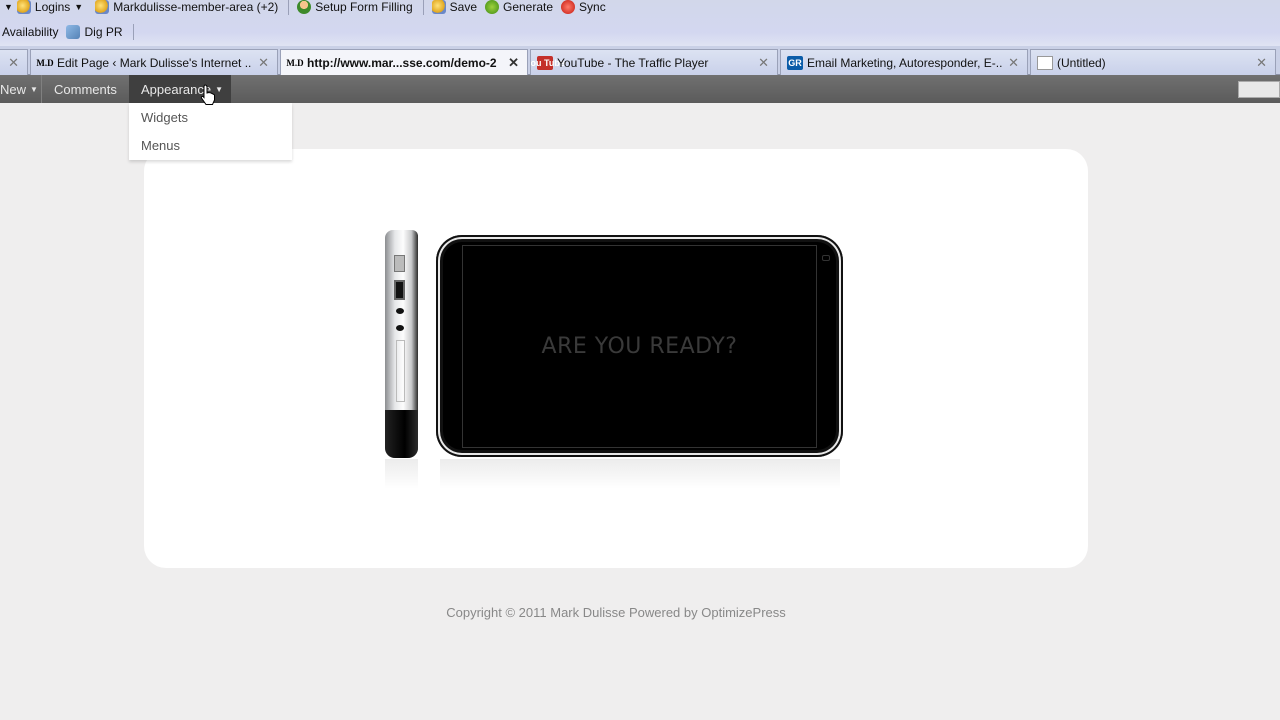  I want to click on tablet-front-image: ARE YOU READY?, so click(639, 346).